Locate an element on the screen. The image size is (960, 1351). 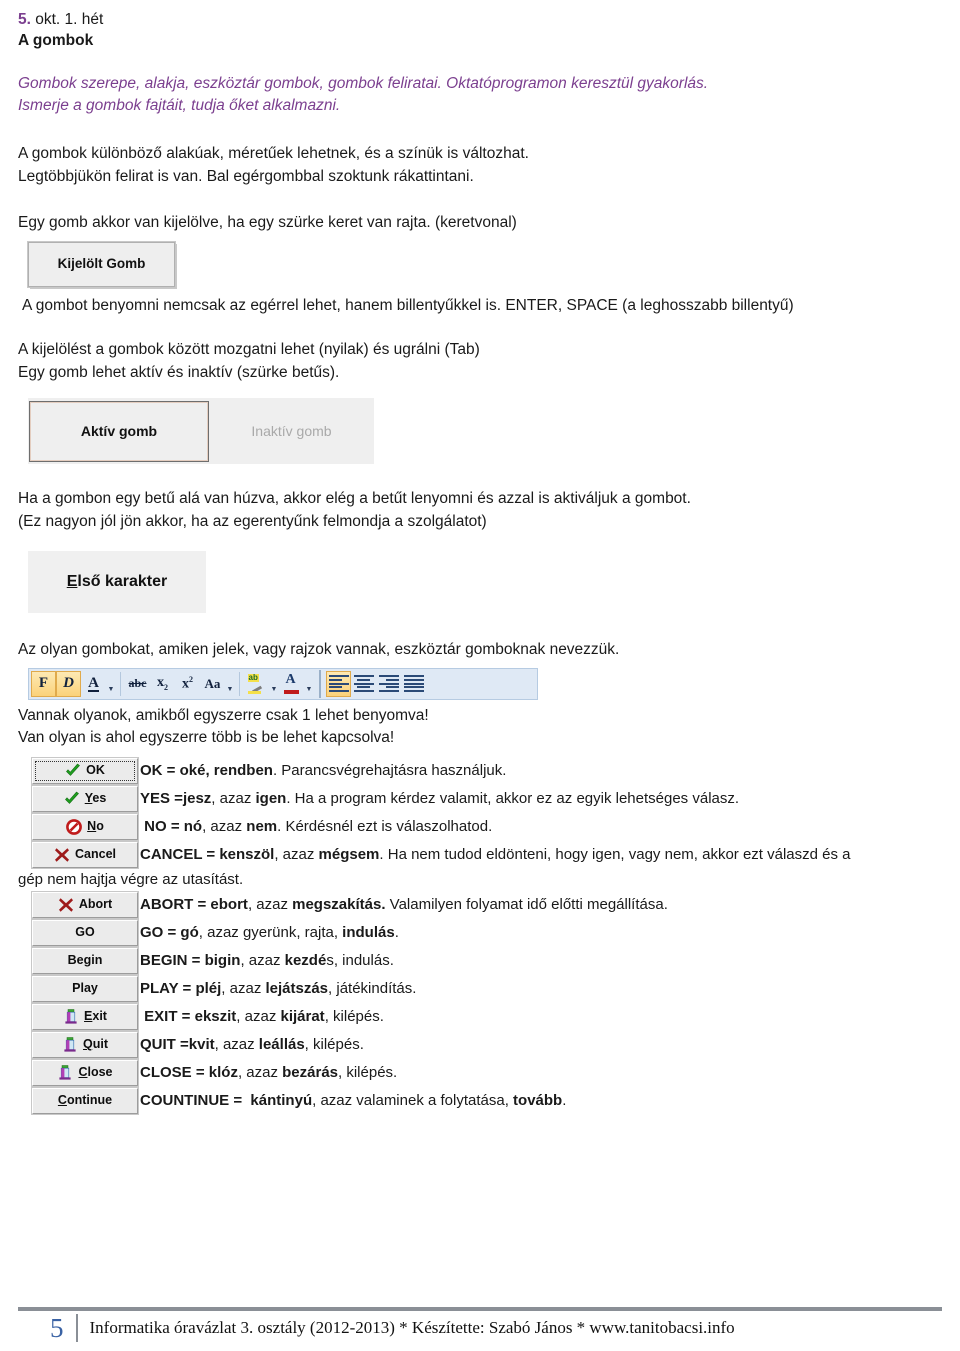
underline-icon: A is located at coordinates (93, 683).